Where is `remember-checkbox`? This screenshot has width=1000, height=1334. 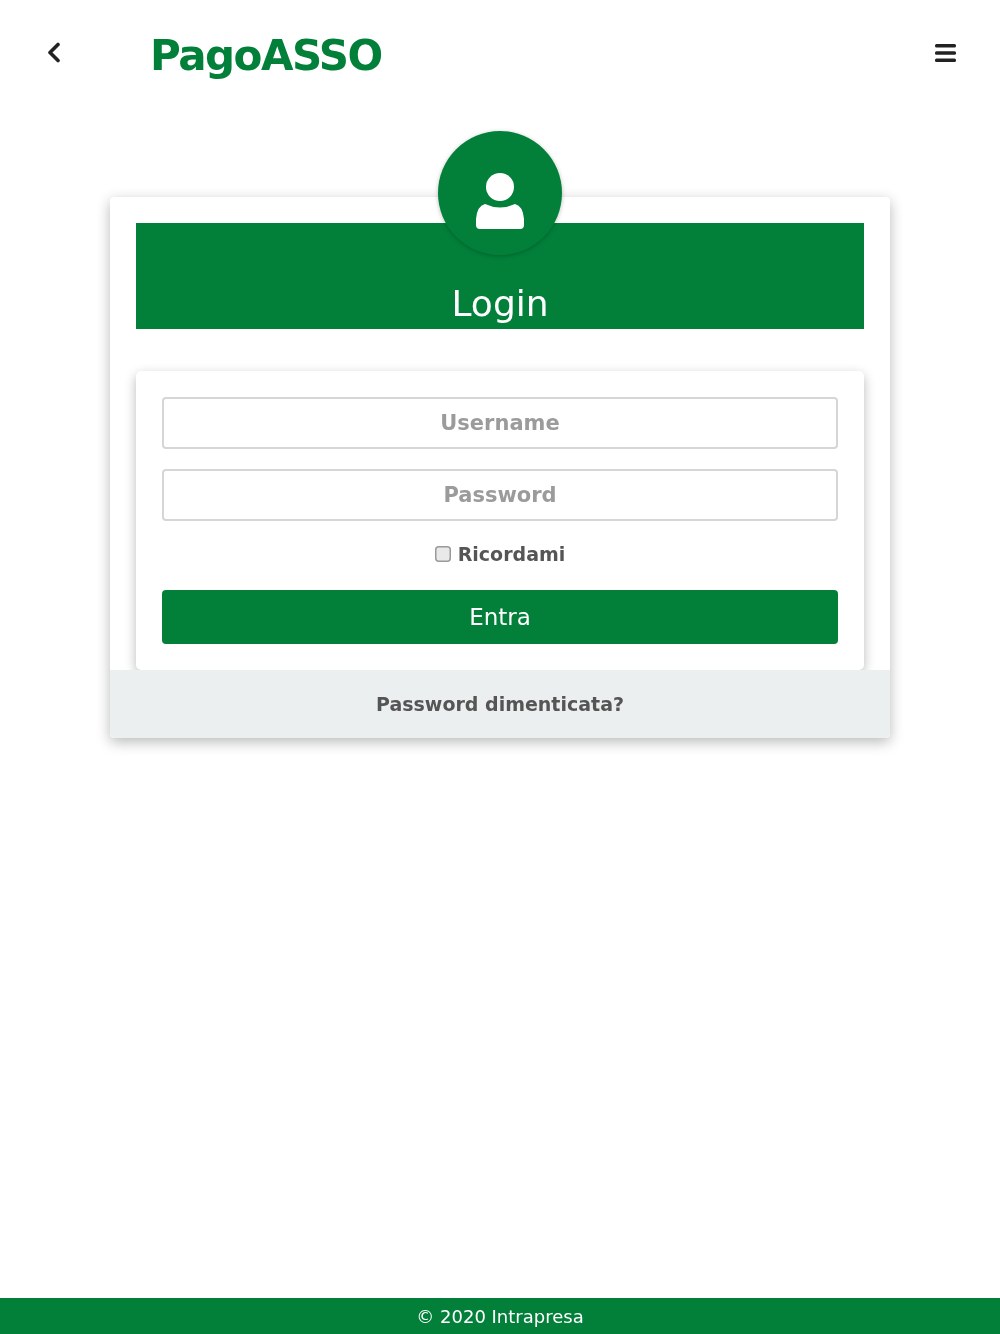 remember-checkbox is located at coordinates (442, 554).